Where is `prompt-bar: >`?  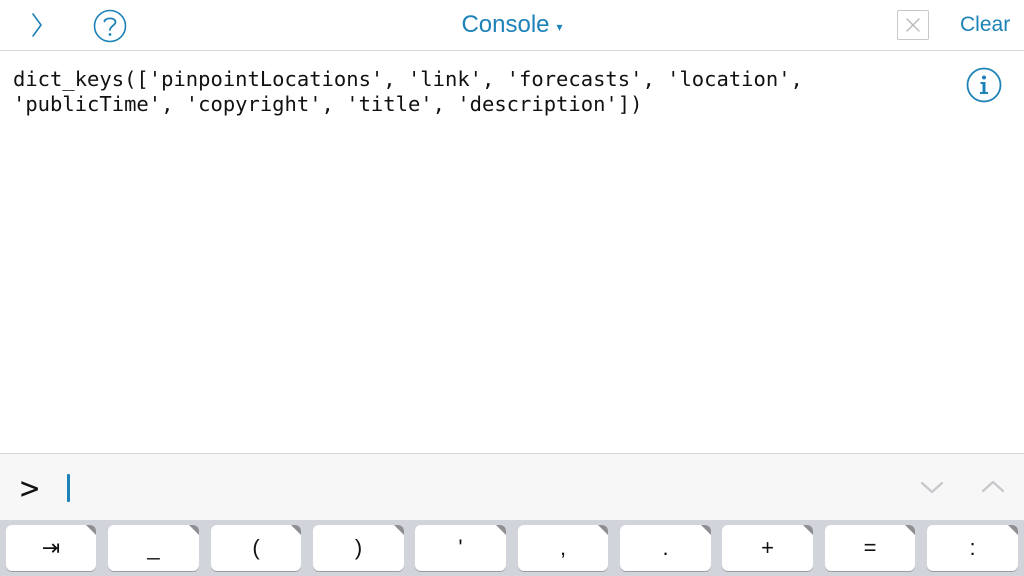 prompt-bar: > is located at coordinates (512, 487).